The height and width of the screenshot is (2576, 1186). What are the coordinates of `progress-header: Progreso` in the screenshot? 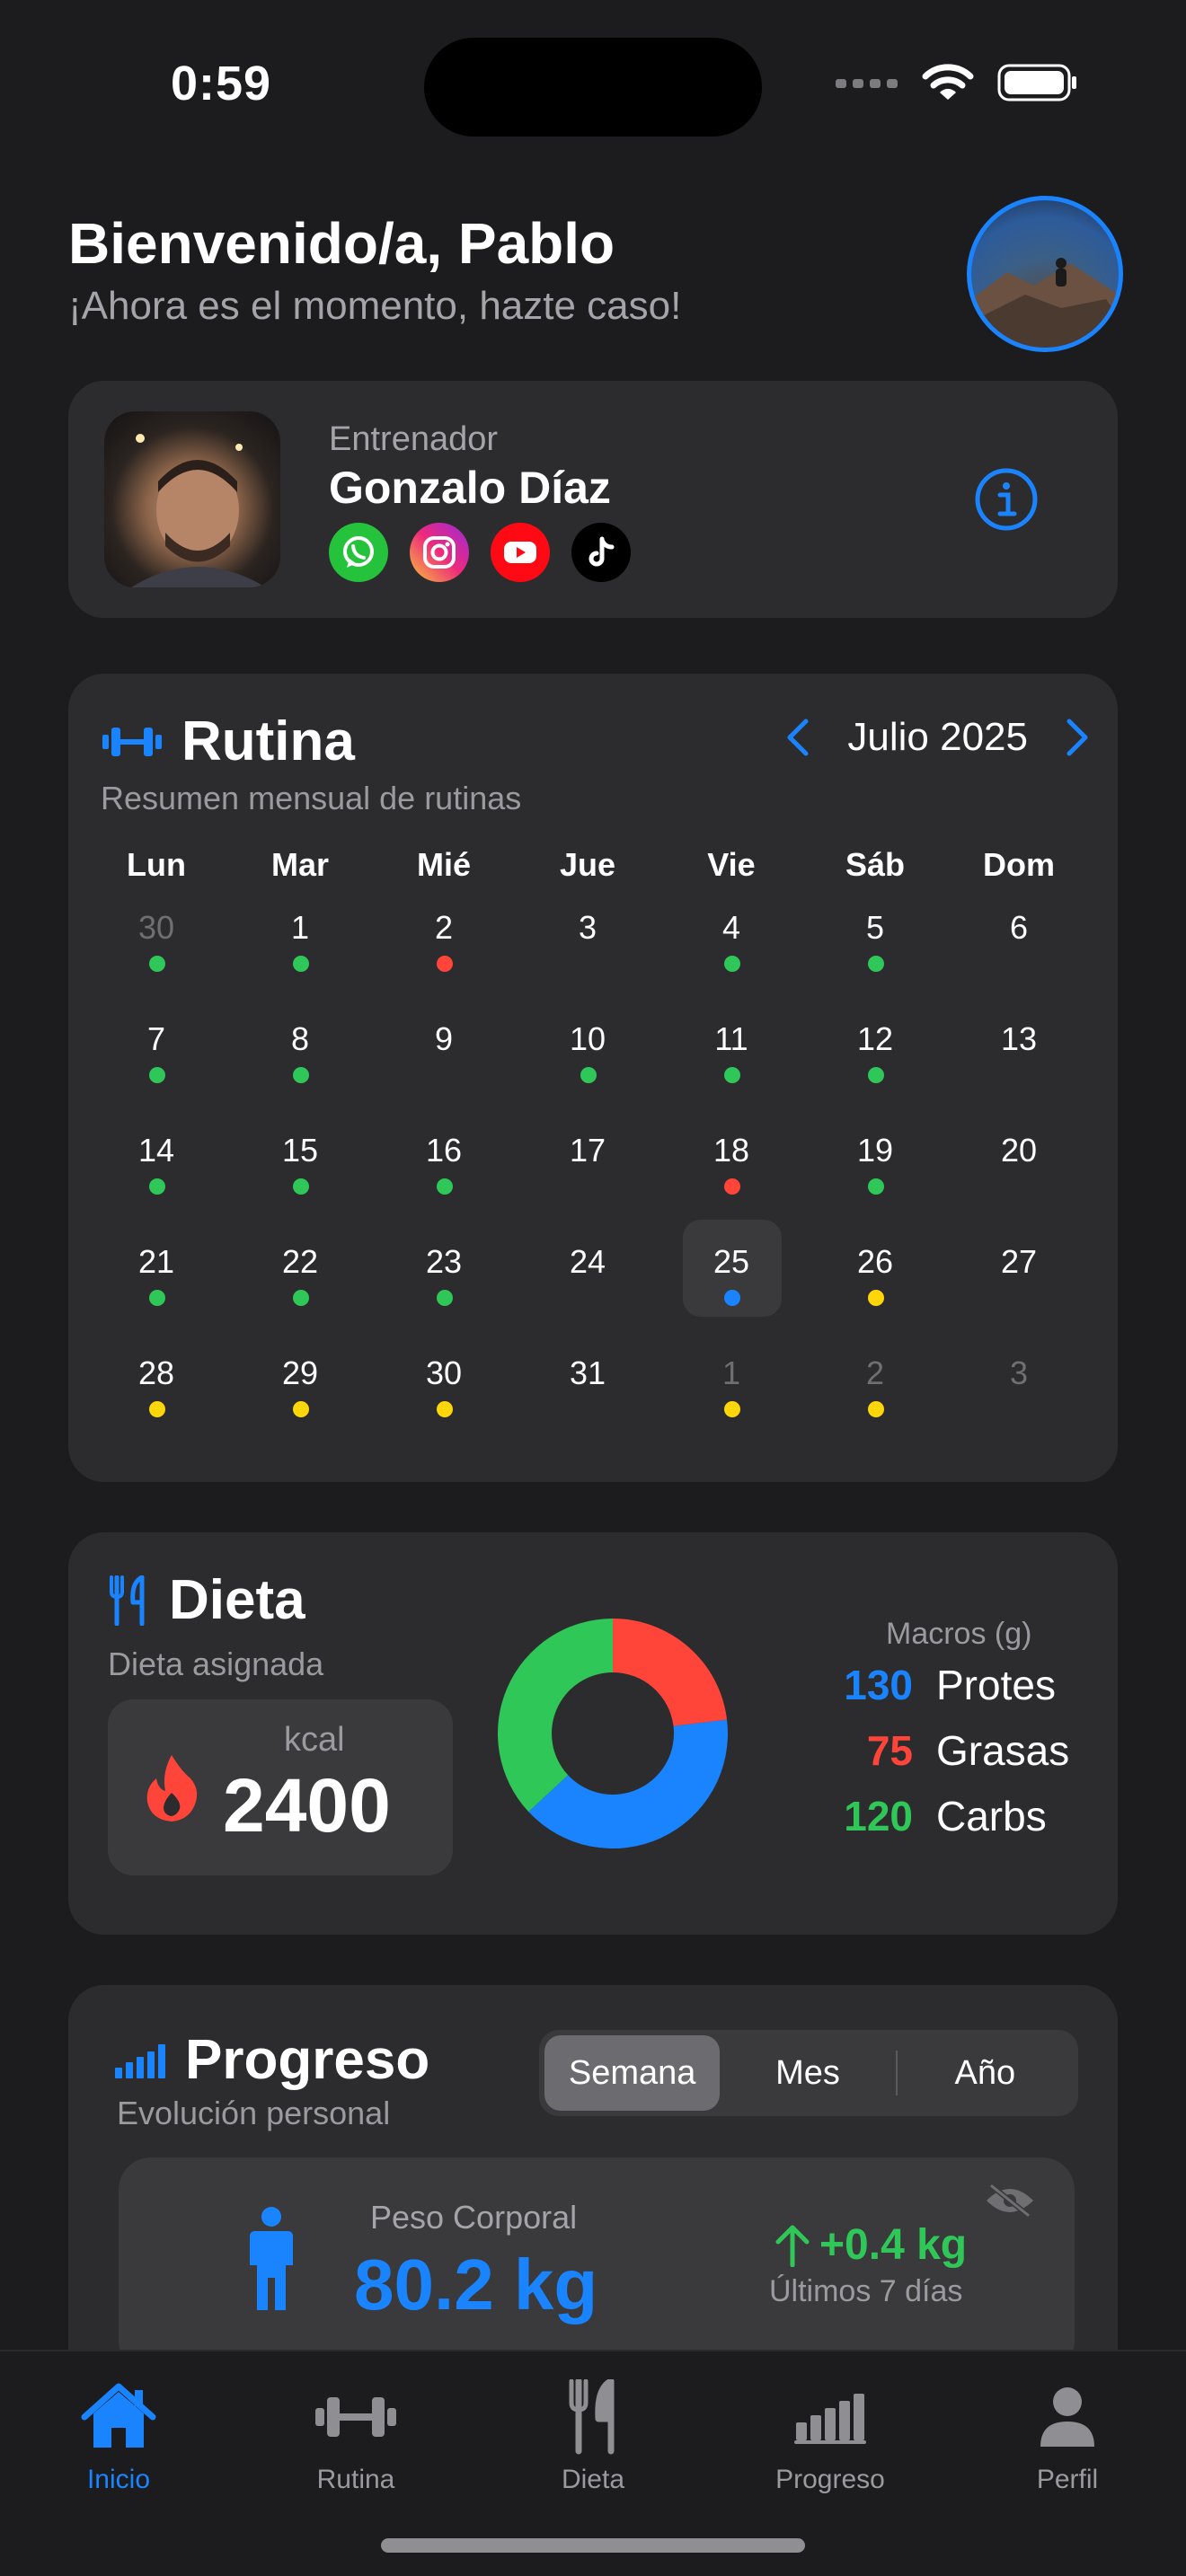 It's located at (272, 2060).